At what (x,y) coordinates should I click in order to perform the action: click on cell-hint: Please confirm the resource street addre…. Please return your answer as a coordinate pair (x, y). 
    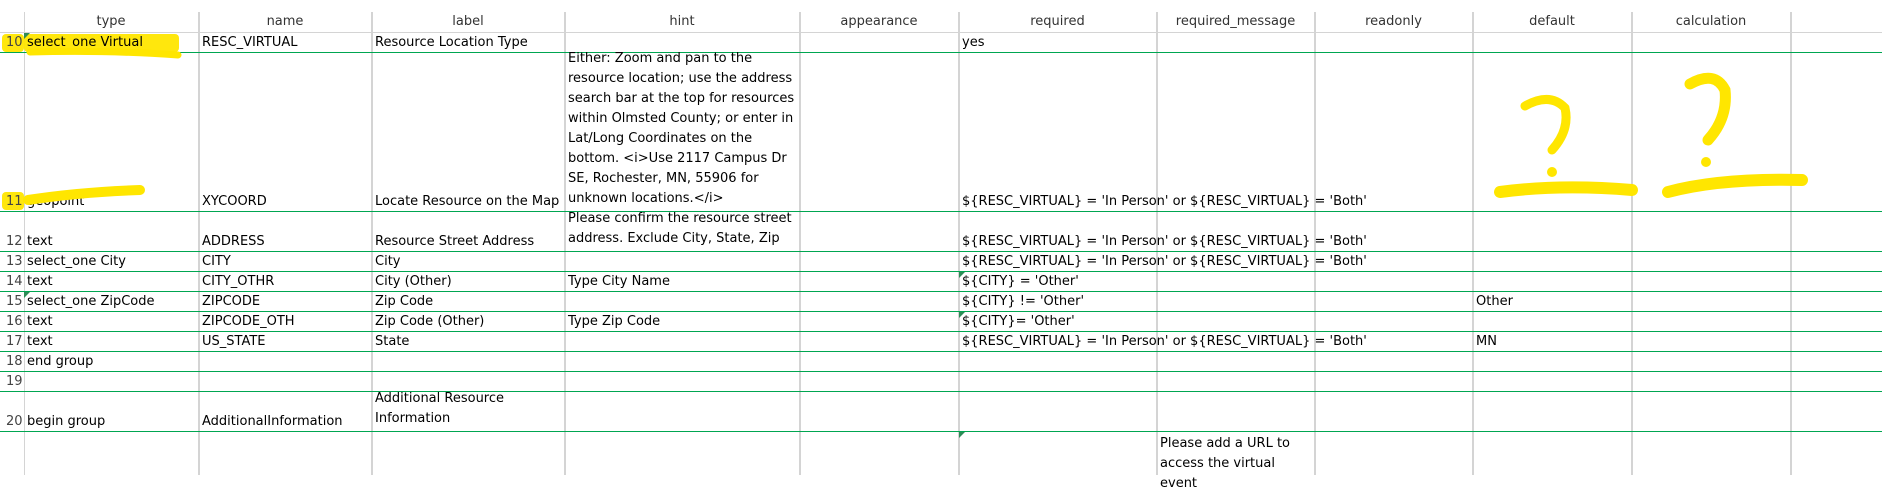
    Looking at the image, I should click on (682, 231).